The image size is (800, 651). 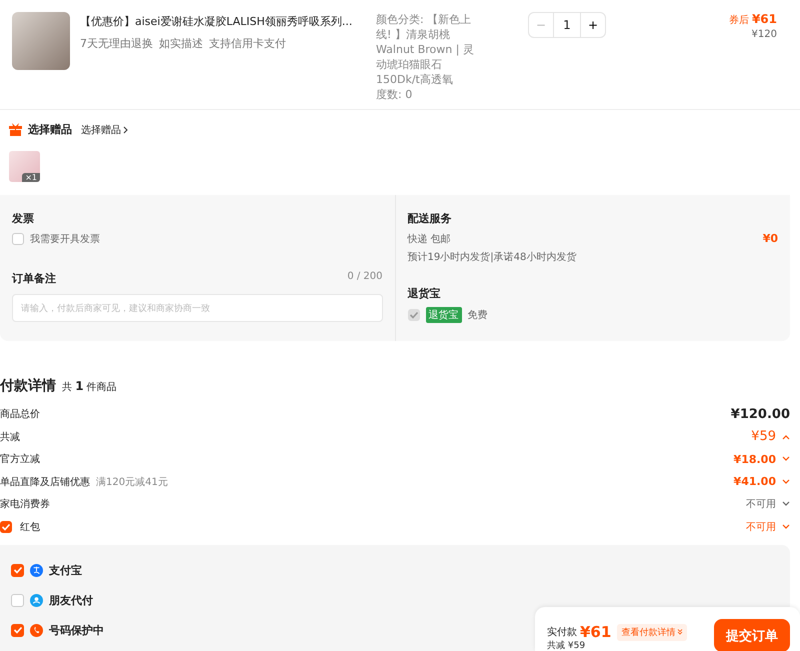 I want to click on fee-note: 免费, so click(x=478, y=315).